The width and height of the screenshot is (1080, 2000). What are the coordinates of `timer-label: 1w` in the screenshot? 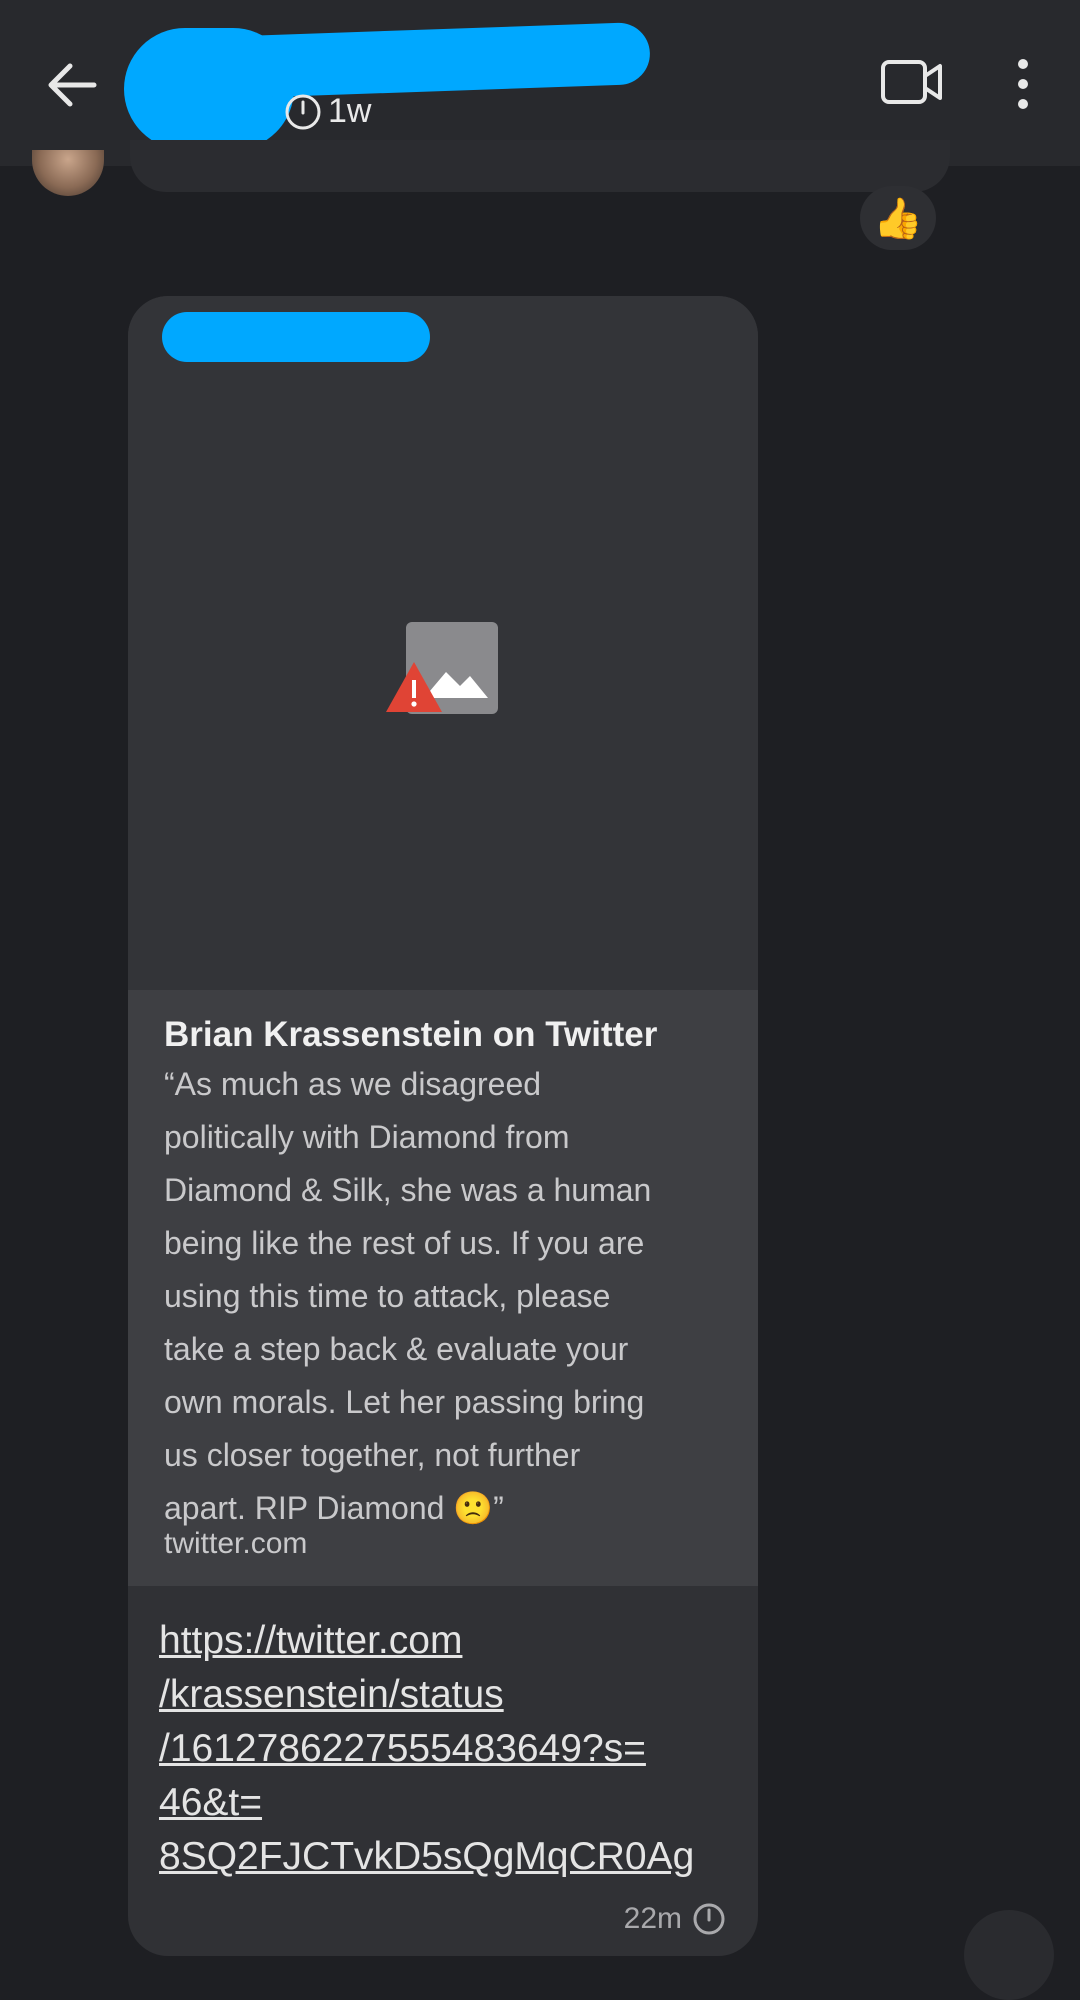 It's located at (350, 111).